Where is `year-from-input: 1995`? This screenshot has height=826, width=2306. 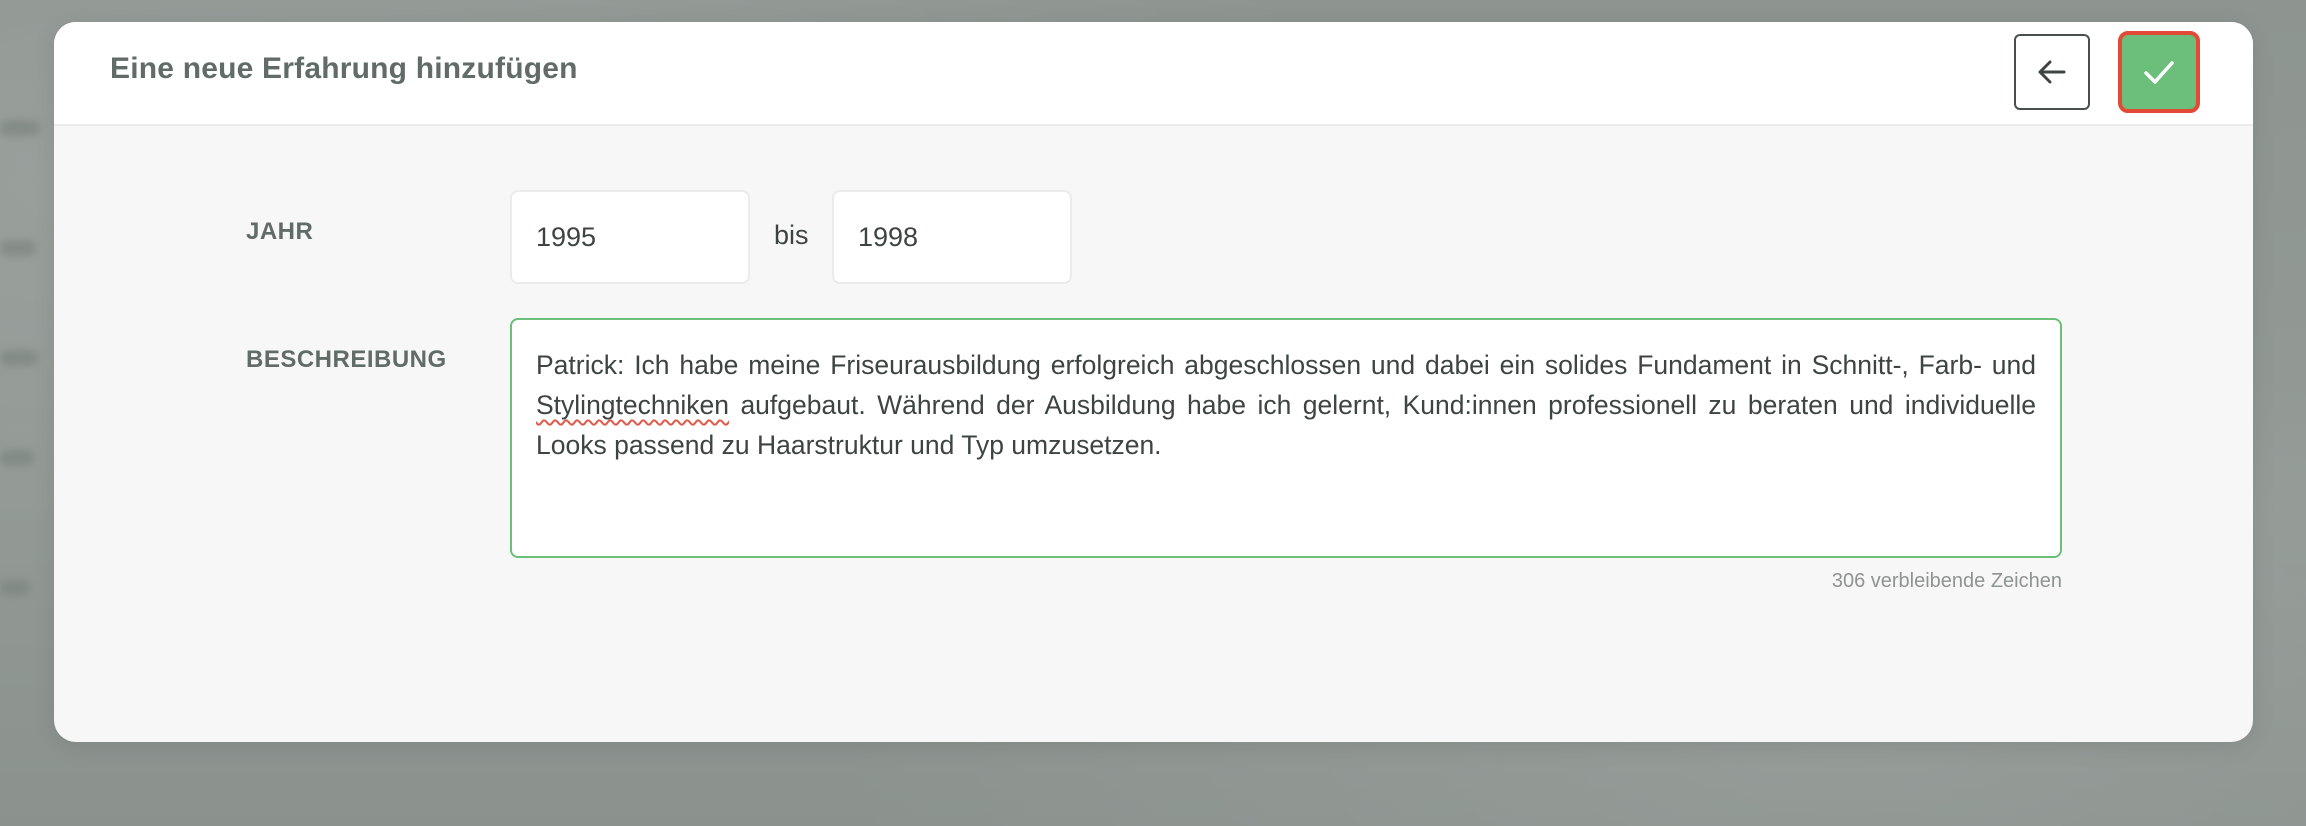 year-from-input: 1995 is located at coordinates (630, 237).